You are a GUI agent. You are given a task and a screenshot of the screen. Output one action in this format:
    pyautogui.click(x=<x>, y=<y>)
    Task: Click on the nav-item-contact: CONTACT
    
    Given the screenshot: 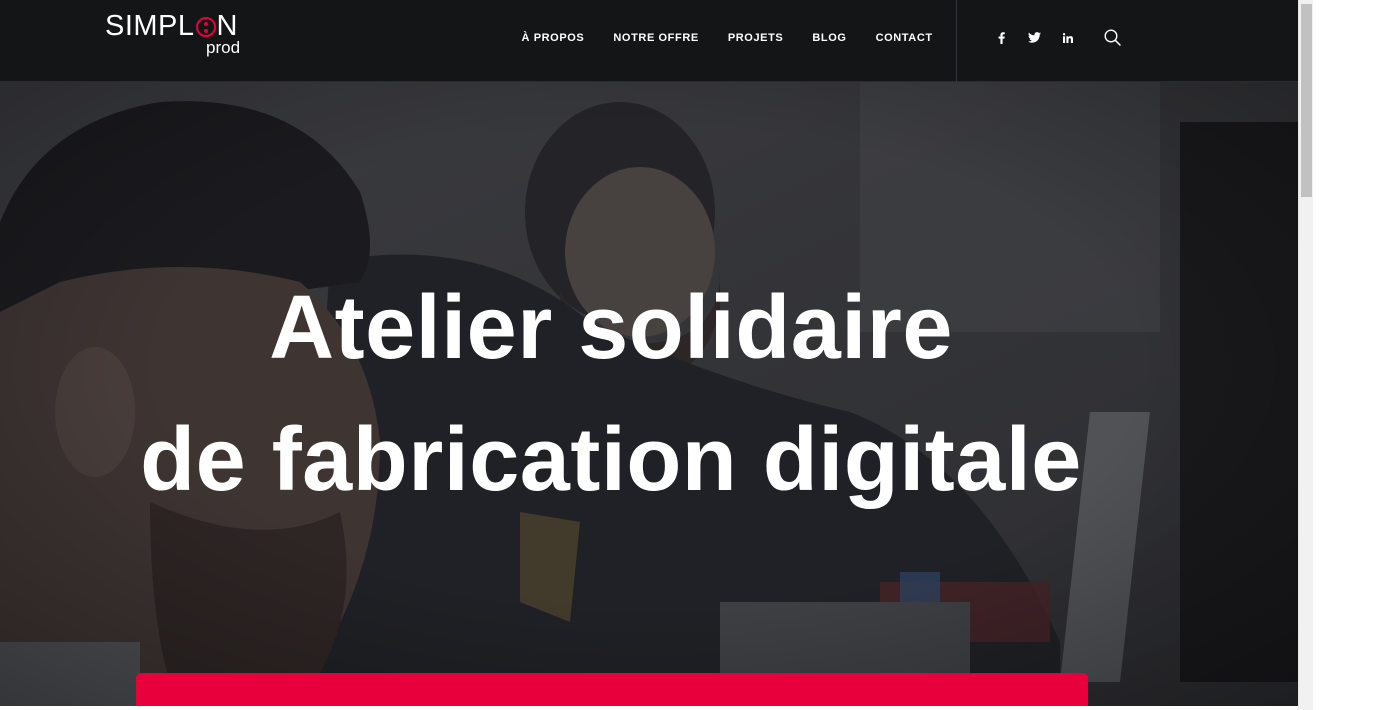 What is the action you would take?
    pyautogui.click(x=904, y=38)
    